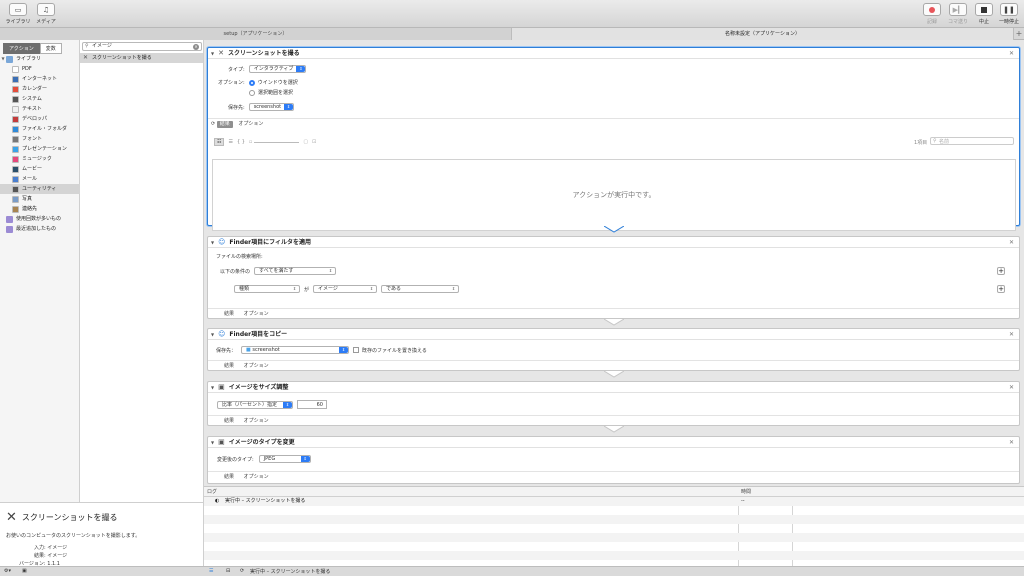 This screenshot has height=576, width=1024. Describe the element at coordinates (50, 48) in the screenshot. I see `segment-variables: 変数` at that location.